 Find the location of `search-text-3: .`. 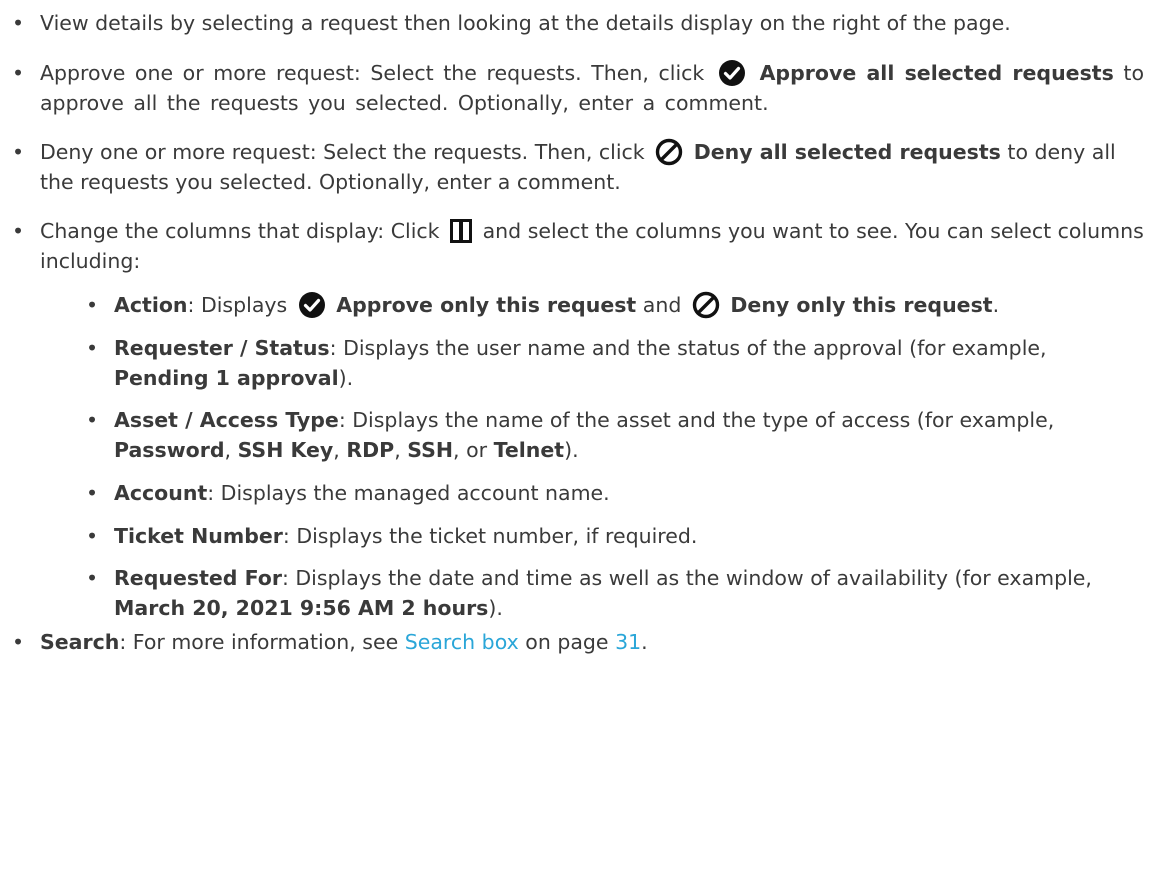

search-text-3: . is located at coordinates (644, 642).